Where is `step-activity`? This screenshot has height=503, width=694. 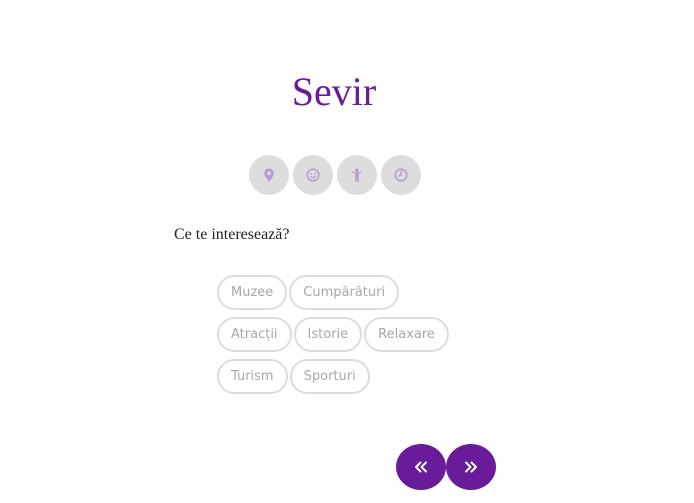
step-activity is located at coordinates (357, 175).